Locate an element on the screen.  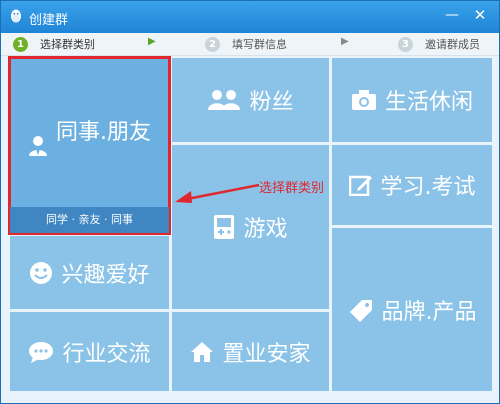
category-label: 兴趣爱好 is located at coordinates (105, 275).